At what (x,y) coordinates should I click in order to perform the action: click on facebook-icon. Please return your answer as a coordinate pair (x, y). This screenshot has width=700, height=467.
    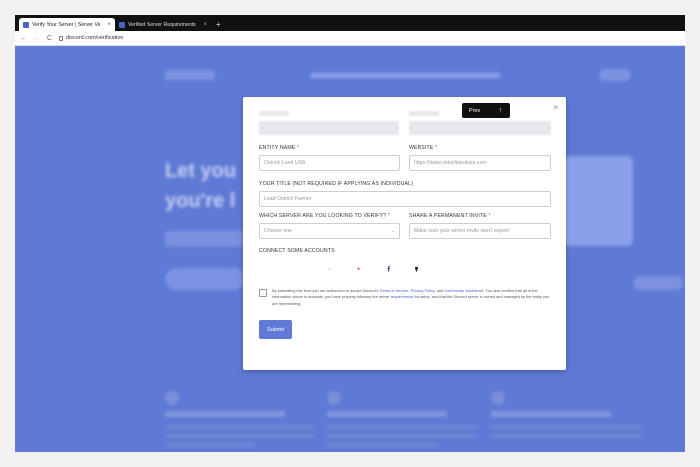
    Looking at the image, I should click on (387, 268).